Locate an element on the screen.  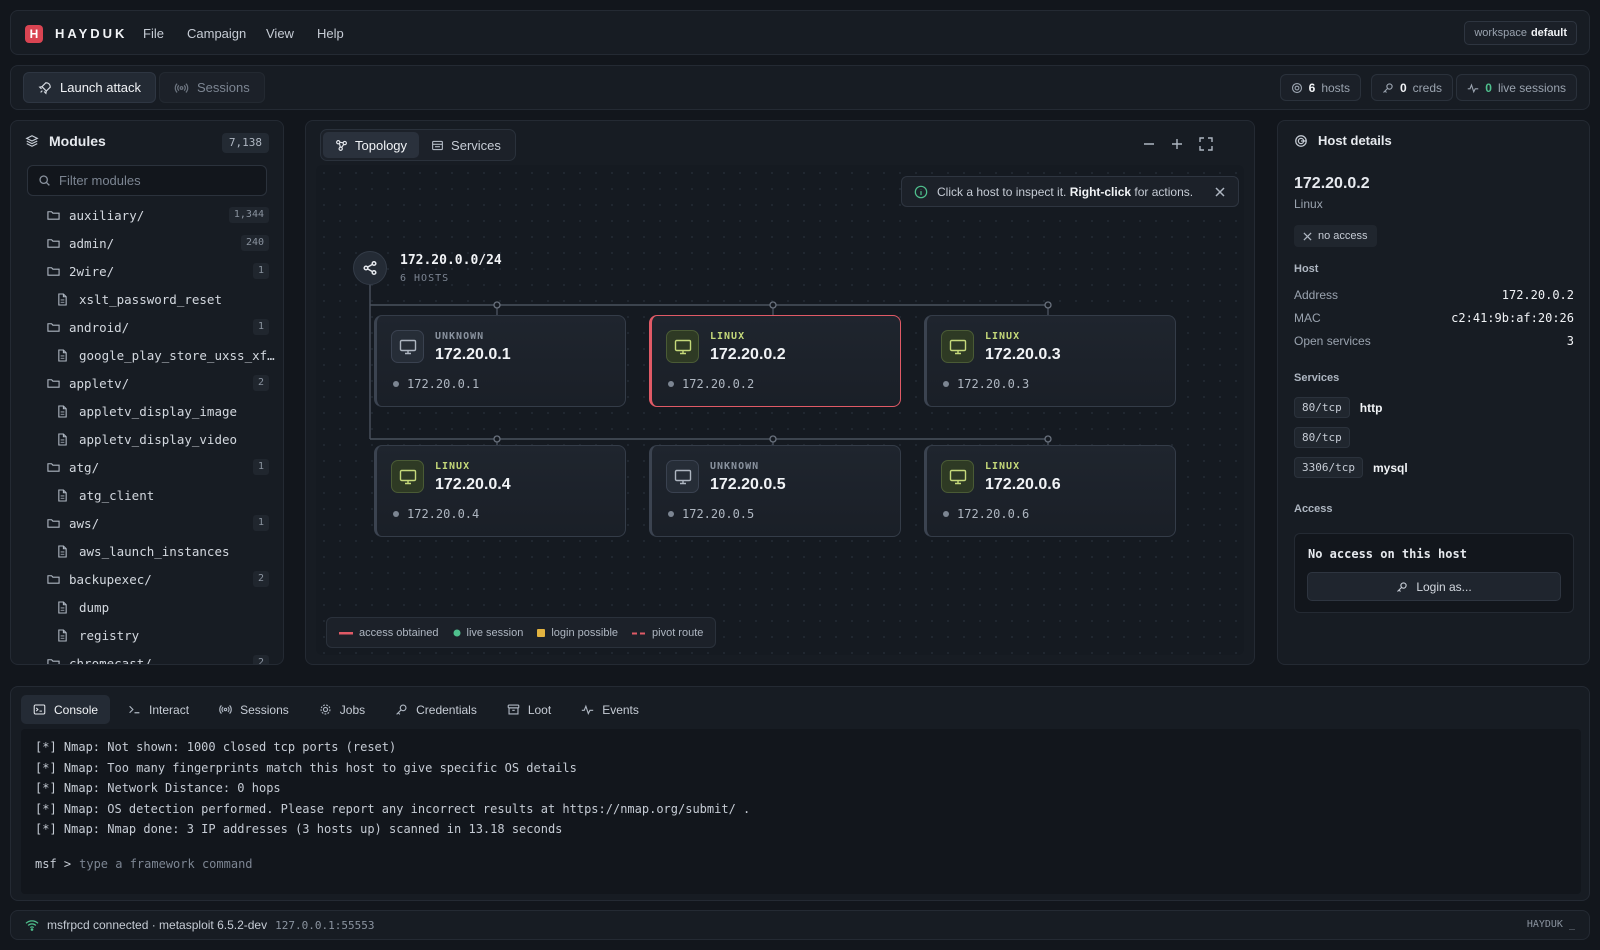
target-icon is located at coordinates (1297, 88).